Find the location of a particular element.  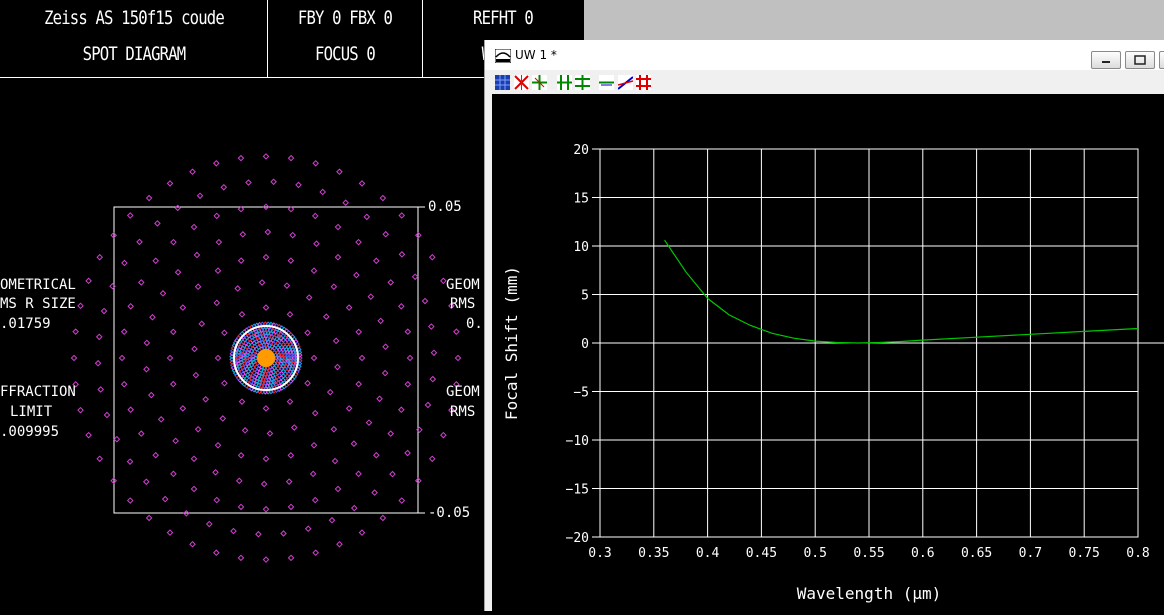

curve-icon is located at coordinates (625, 82).